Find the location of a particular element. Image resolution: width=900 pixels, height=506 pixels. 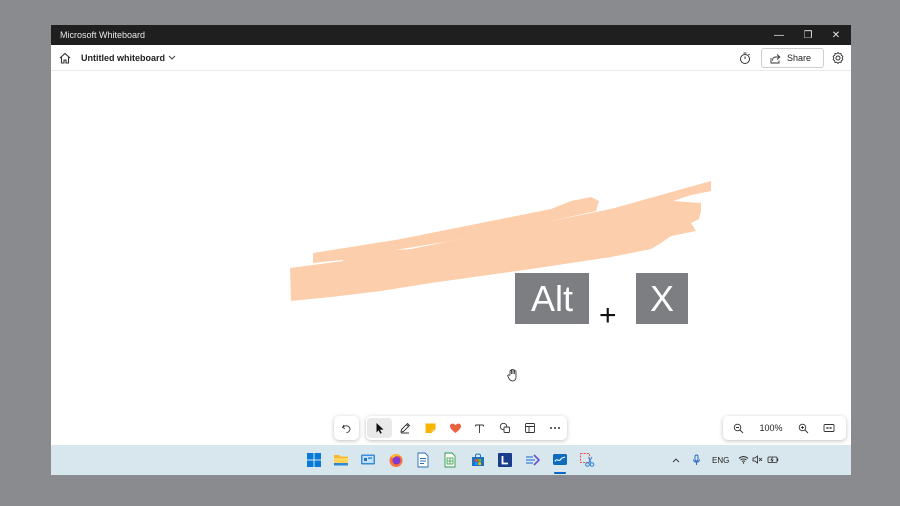

text-tool-button is located at coordinates (480, 428).